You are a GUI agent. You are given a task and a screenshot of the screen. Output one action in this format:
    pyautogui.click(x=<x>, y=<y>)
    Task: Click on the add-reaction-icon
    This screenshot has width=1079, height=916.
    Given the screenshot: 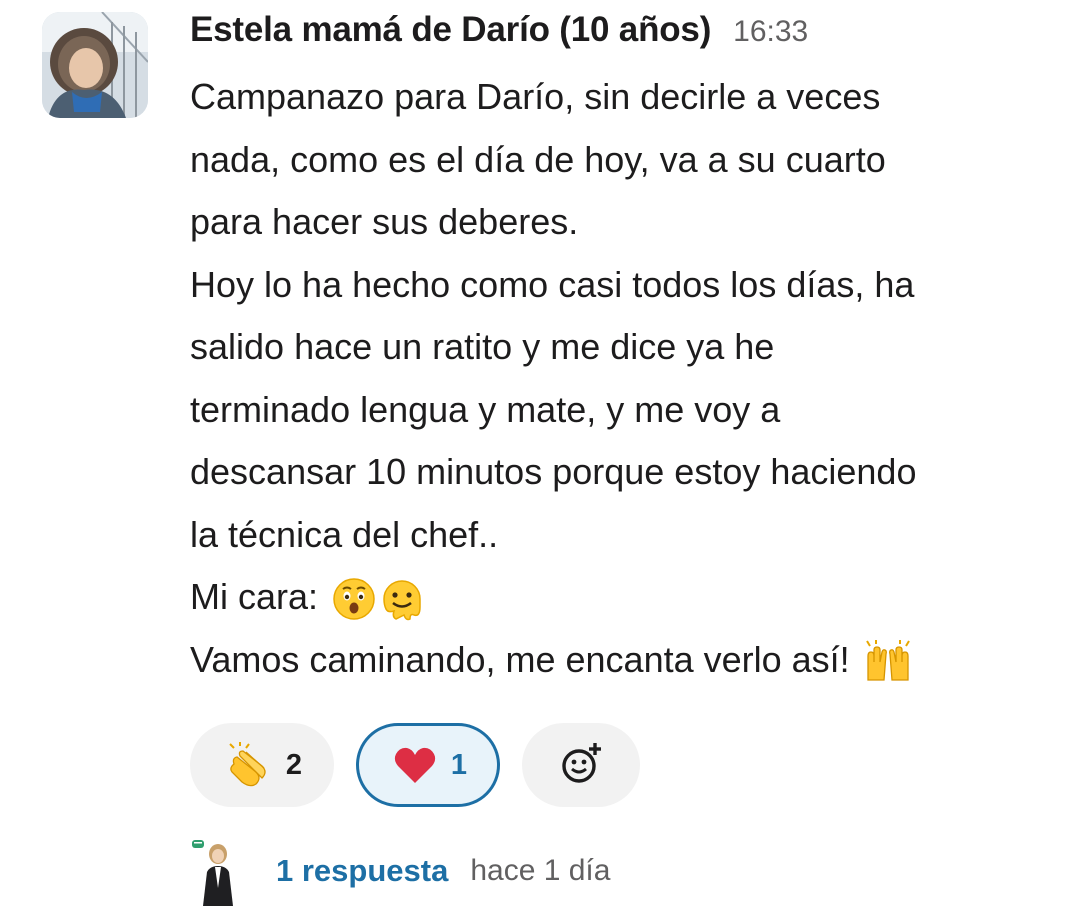 What is the action you would take?
    pyautogui.click(x=581, y=765)
    